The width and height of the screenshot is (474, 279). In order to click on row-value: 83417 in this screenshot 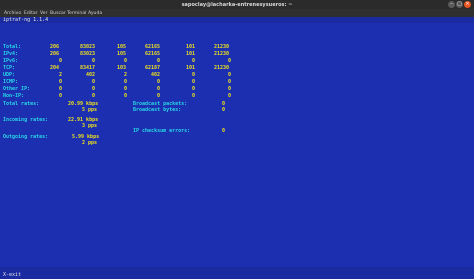, I will do `click(88, 68)`.